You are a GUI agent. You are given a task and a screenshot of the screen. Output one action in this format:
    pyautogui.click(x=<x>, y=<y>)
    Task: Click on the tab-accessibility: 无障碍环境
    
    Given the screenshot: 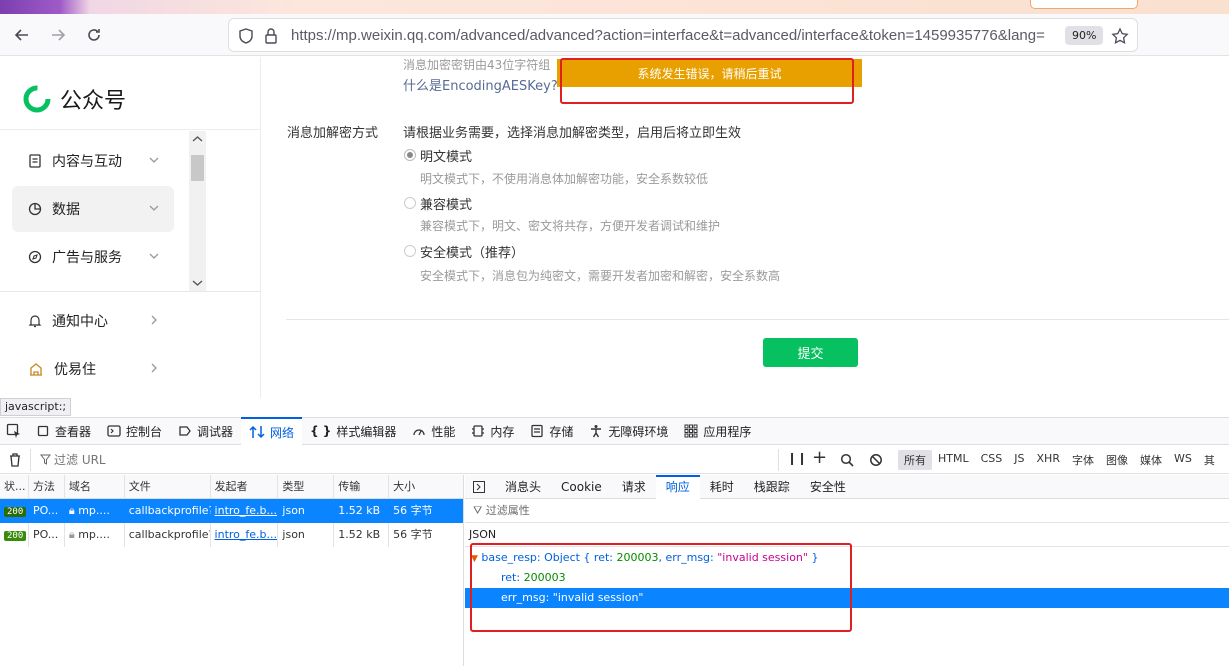 What is the action you would take?
    pyautogui.click(x=628, y=431)
    